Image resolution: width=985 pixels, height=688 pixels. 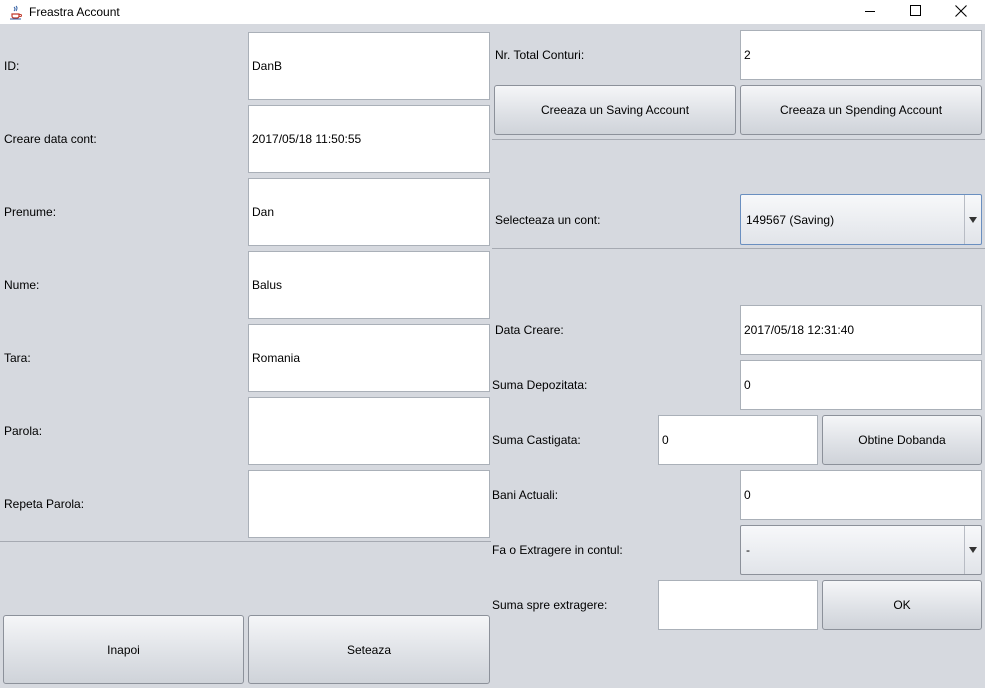 I want to click on get-interest-button: Obtine Dobanda, so click(x=902, y=440).